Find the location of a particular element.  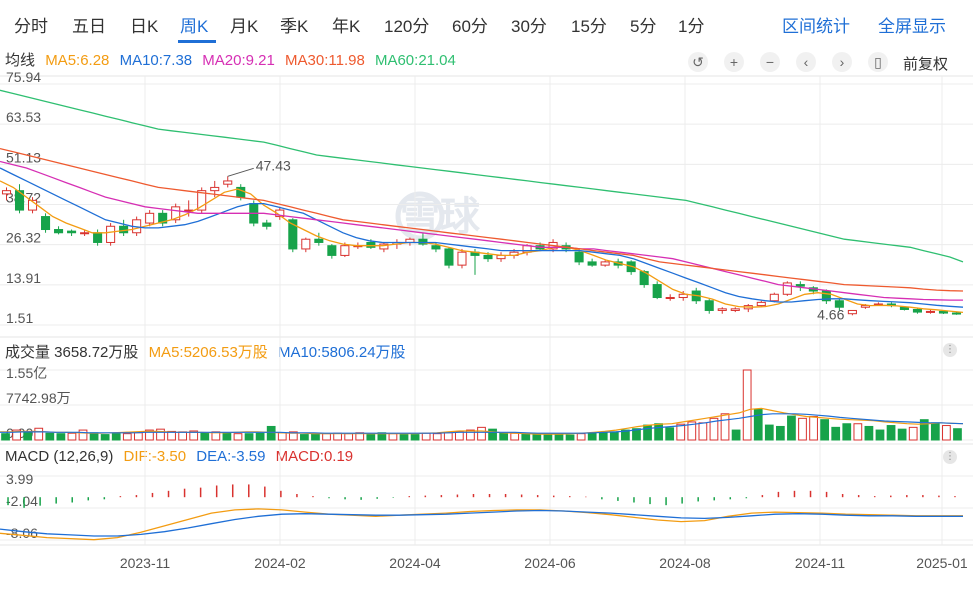

price-y-tick: 75.94 is located at coordinates (23, 77).